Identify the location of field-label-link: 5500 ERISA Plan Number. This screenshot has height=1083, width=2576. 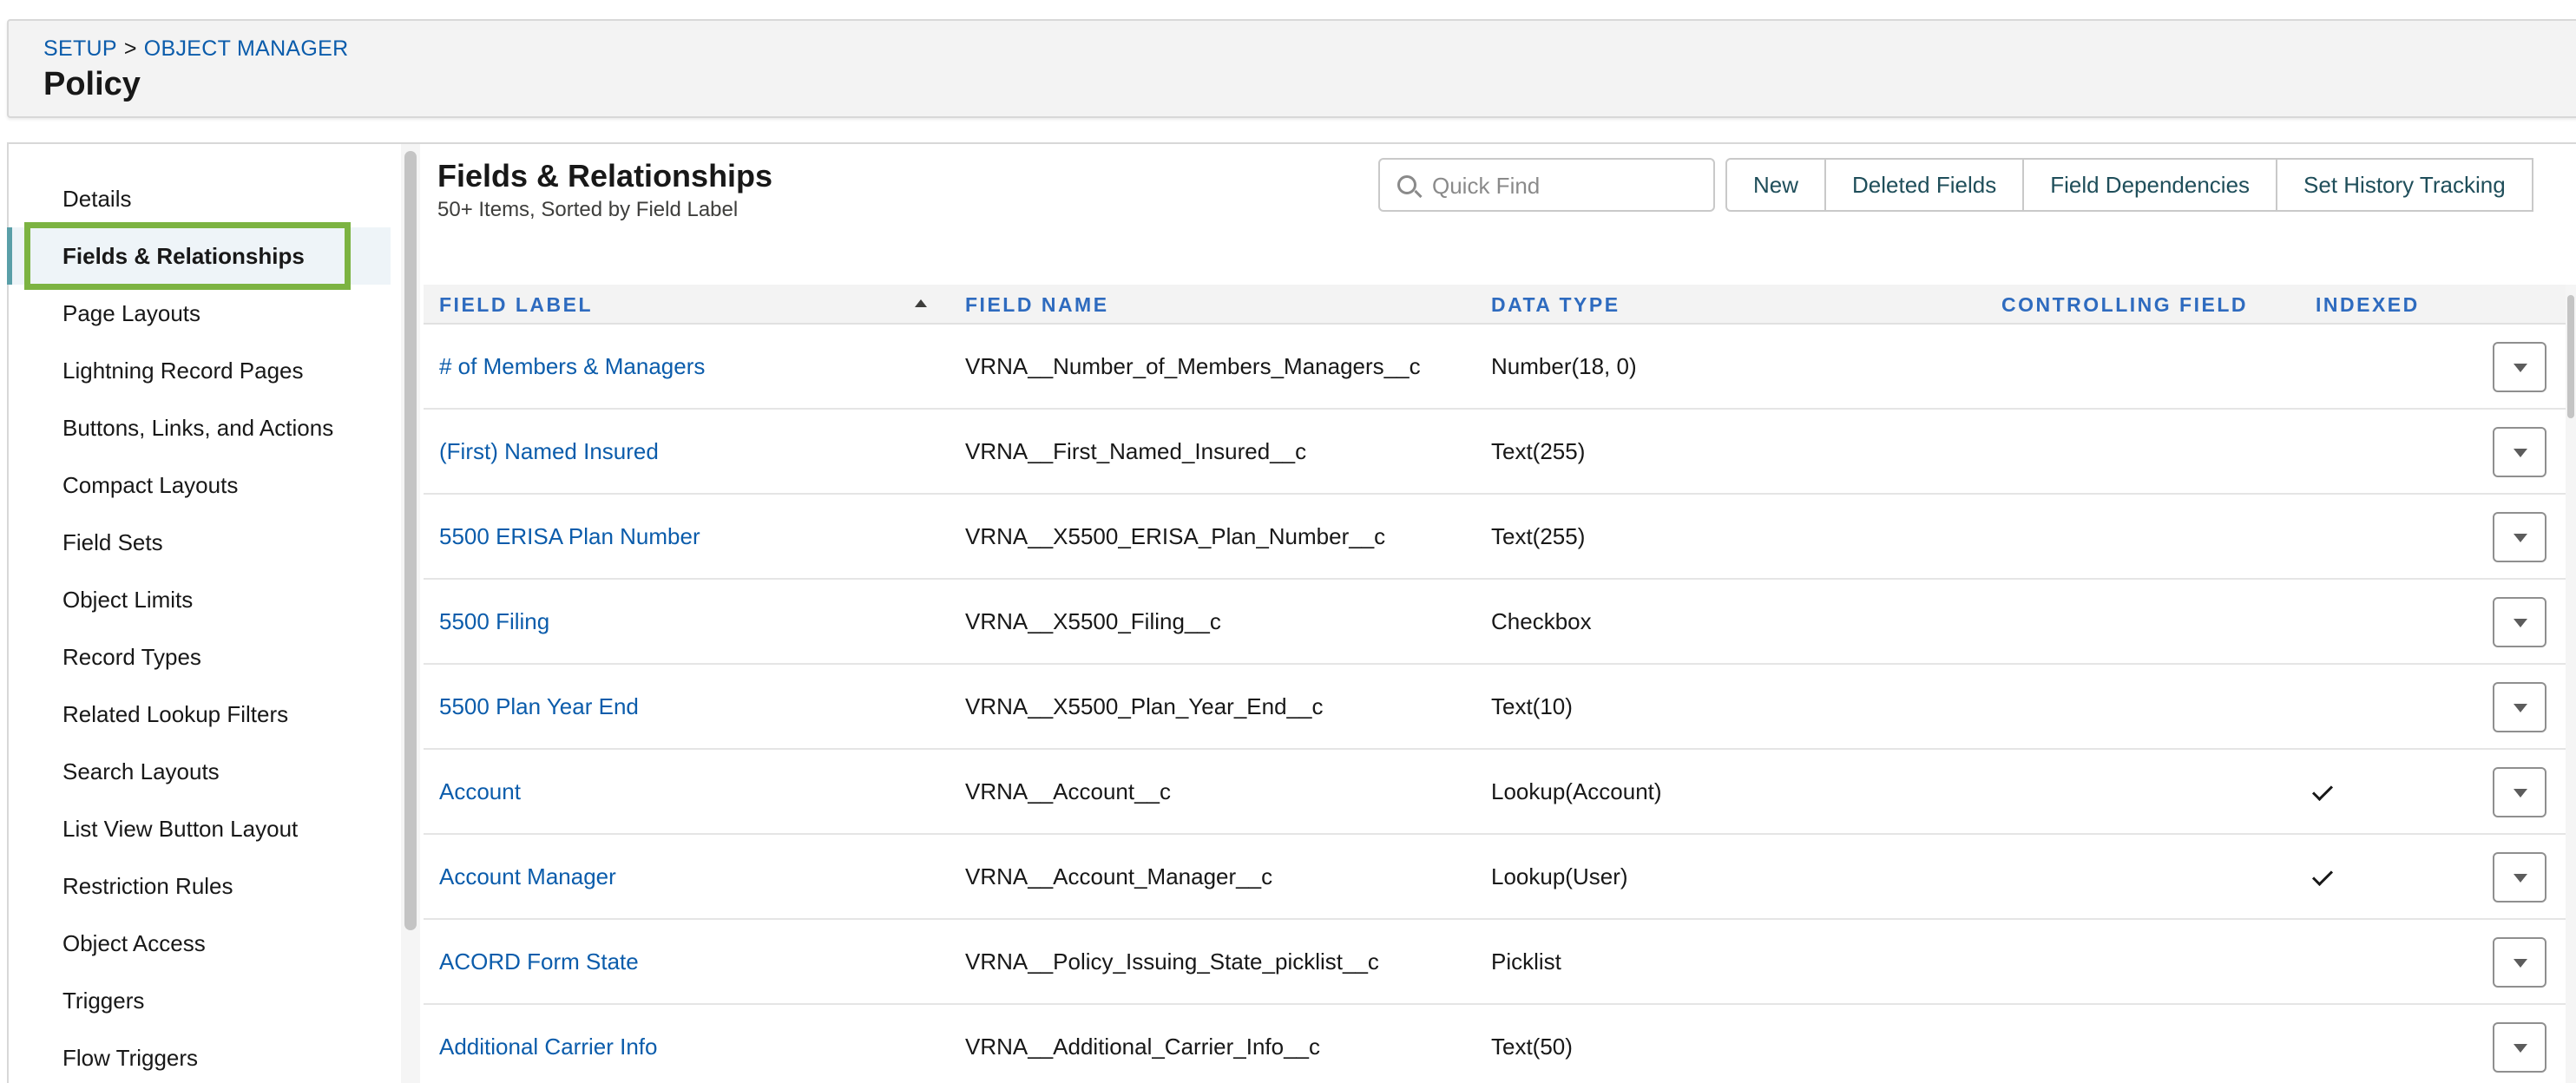
(569, 536).